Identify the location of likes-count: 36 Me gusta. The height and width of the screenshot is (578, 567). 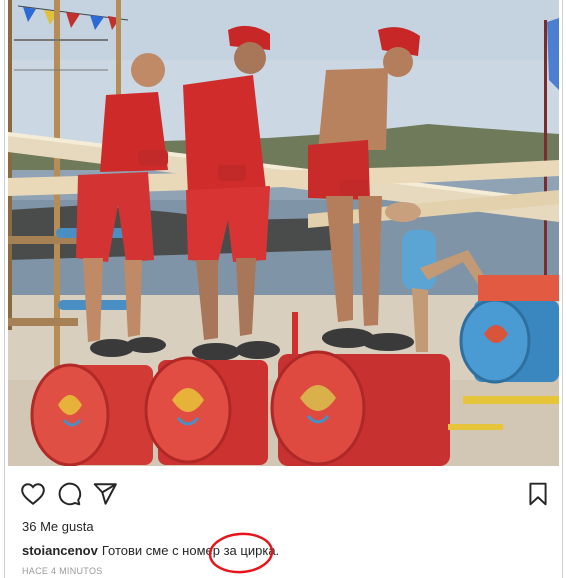
(58, 526).